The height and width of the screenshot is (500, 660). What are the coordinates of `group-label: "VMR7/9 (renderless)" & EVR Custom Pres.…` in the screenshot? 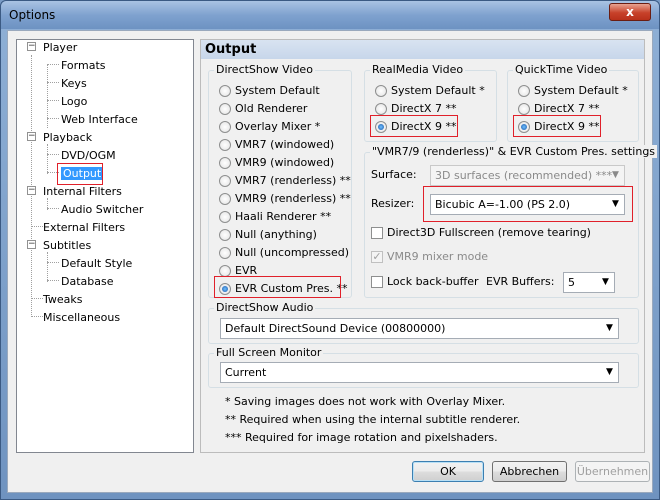 It's located at (514, 151).